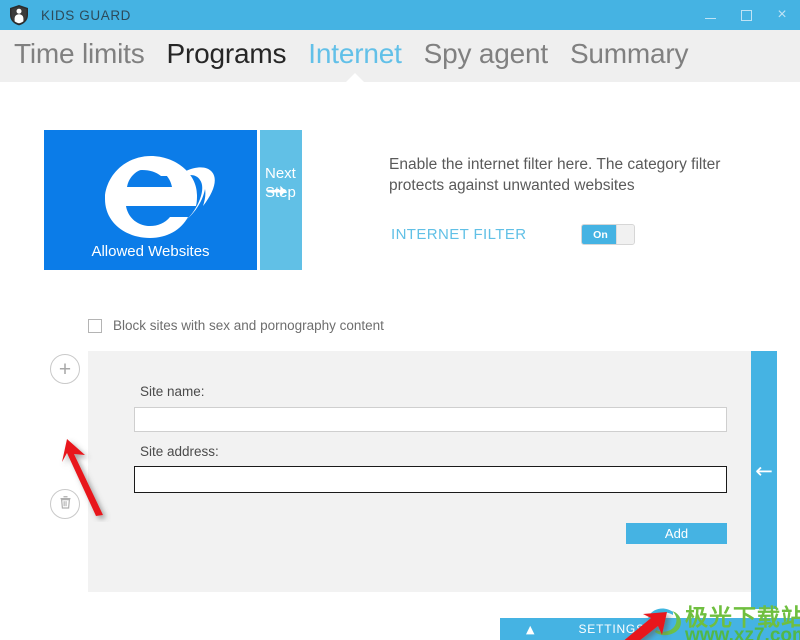  Describe the element at coordinates (676, 533) in the screenshot. I see `add-button: Add` at that location.